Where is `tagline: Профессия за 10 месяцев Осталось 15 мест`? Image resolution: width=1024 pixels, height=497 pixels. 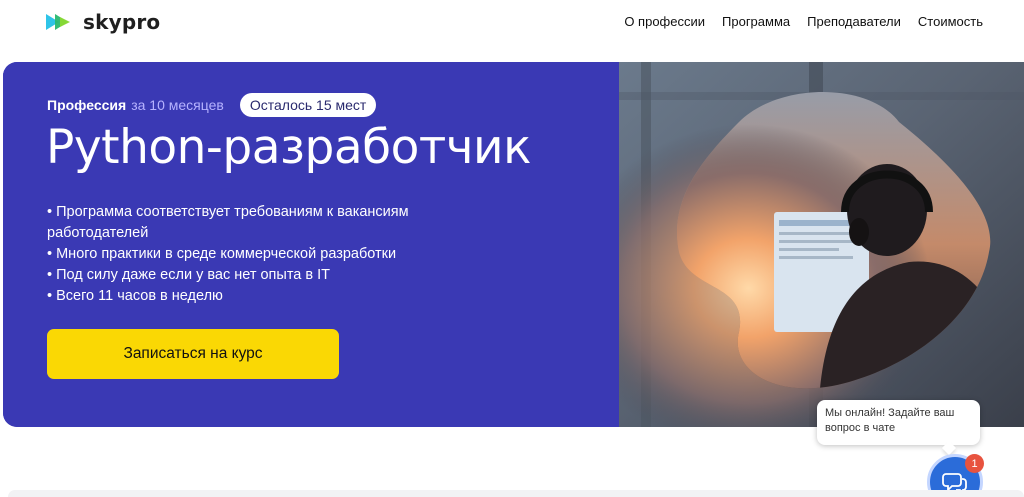 tagline: Профессия за 10 месяцев Осталось 15 мест is located at coordinates (212, 105).